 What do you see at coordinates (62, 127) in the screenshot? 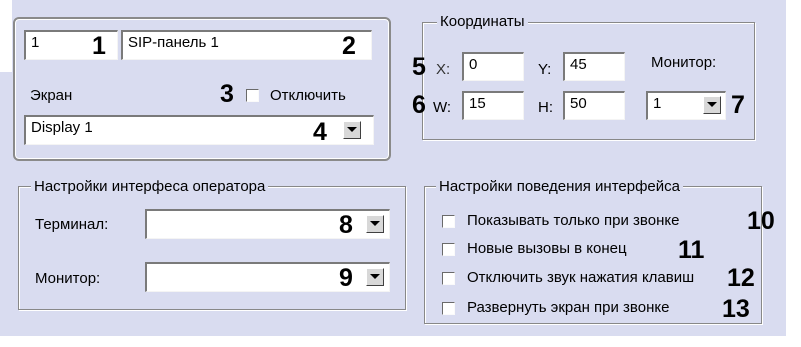
I see `screen-value: Display 1` at bounding box center [62, 127].